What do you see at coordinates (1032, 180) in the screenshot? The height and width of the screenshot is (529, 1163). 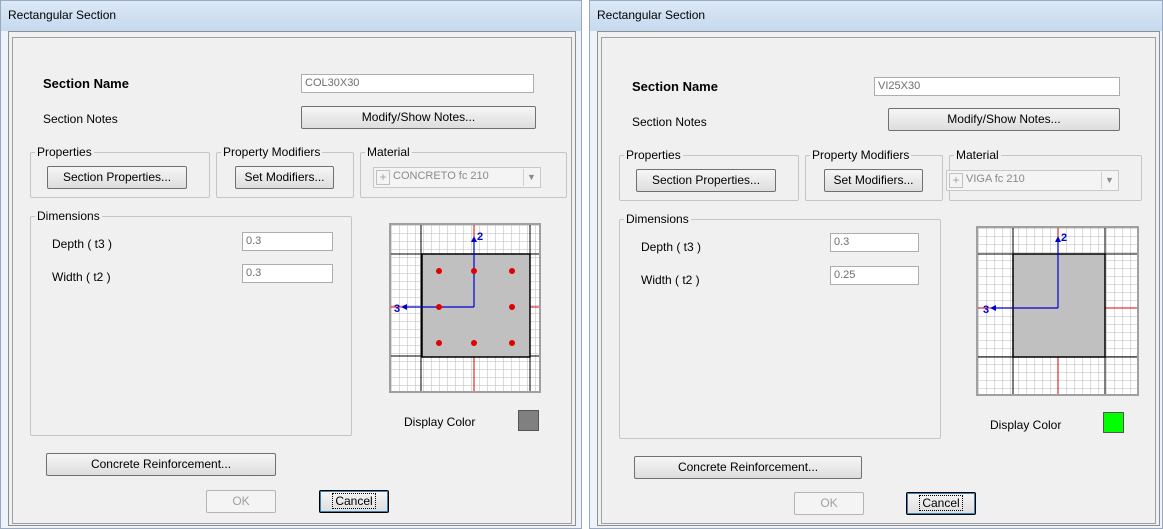 I see `material-combo: + VIGA fc 210 ▼` at bounding box center [1032, 180].